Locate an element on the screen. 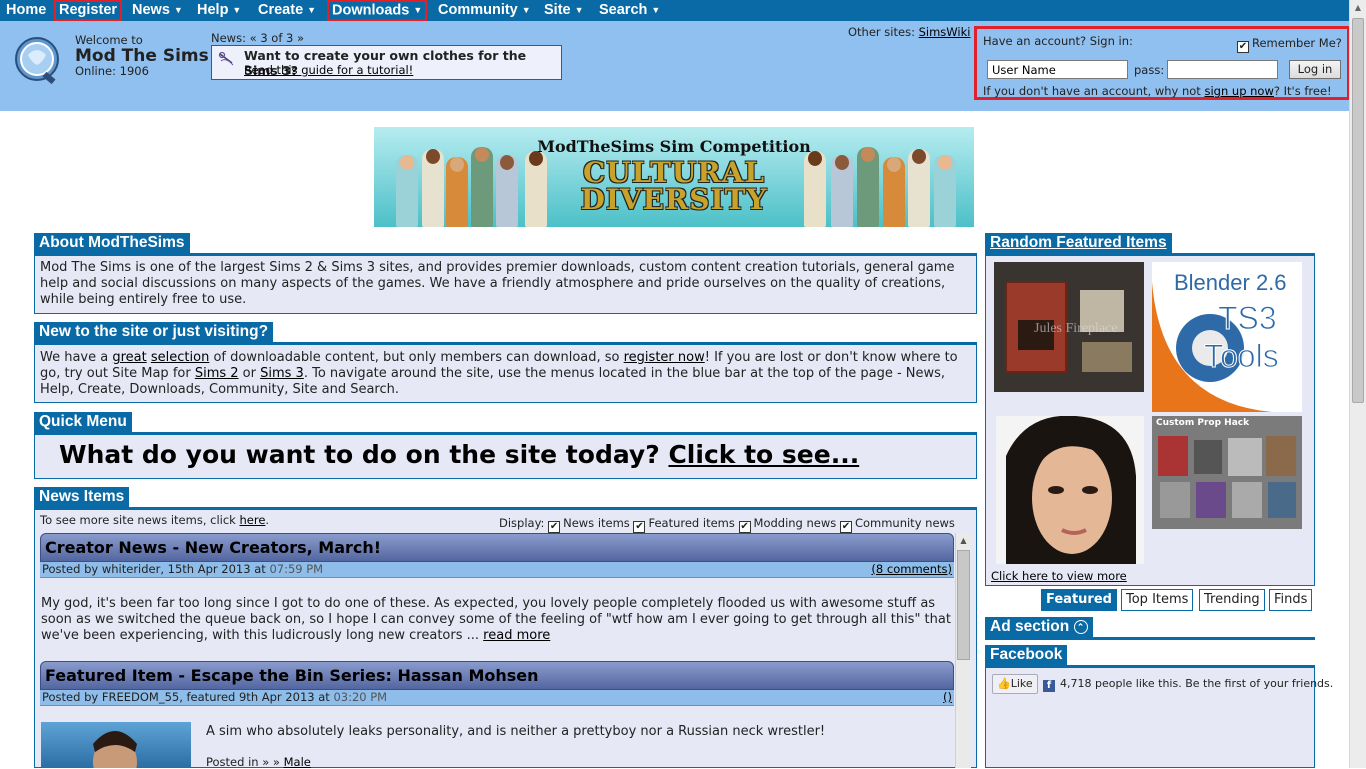 This screenshot has width=1366, height=769. password-input is located at coordinates (1222, 69).